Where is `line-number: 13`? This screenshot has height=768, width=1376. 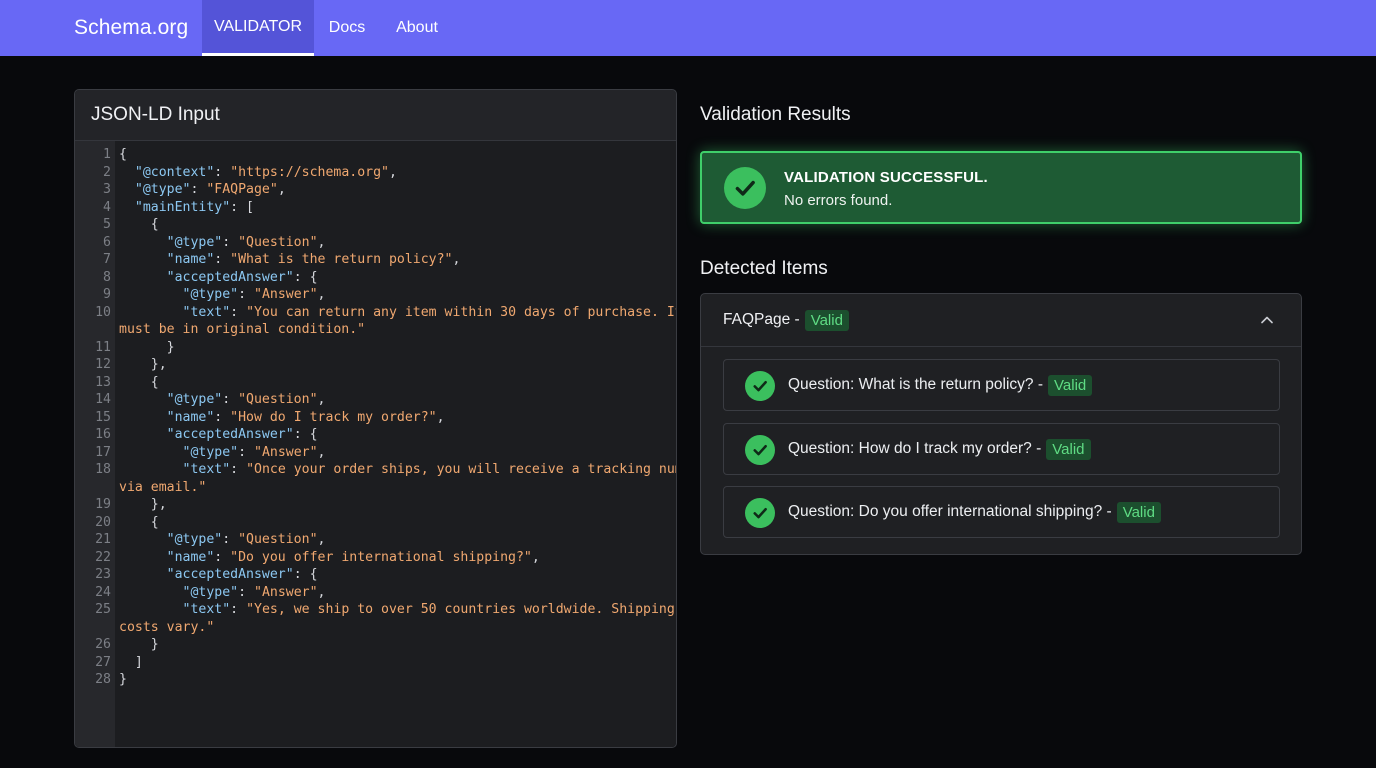
line-number: 13 is located at coordinates (103, 382).